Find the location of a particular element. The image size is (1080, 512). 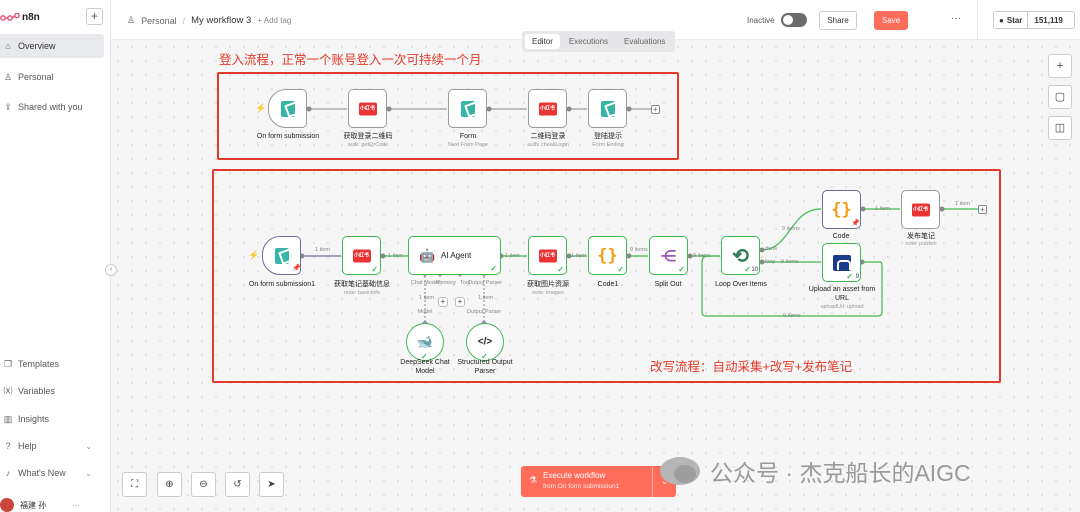

node-code1: {} ✓ is located at coordinates (607, 255).